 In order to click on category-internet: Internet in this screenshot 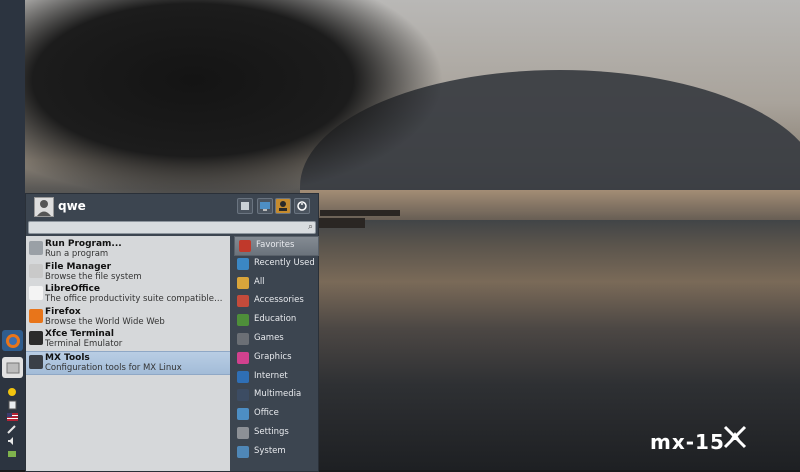, I will do `click(275, 377)`.